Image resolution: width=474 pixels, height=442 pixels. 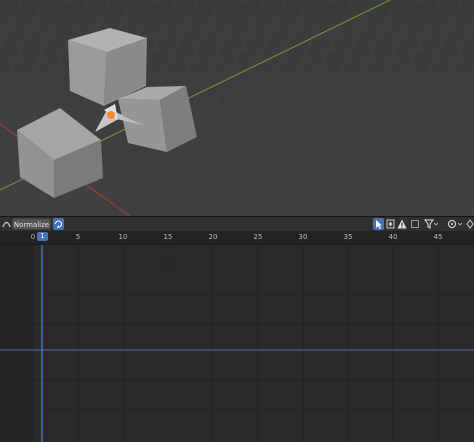 I want to click on frame-tick: 25, so click(x=258, y=237).